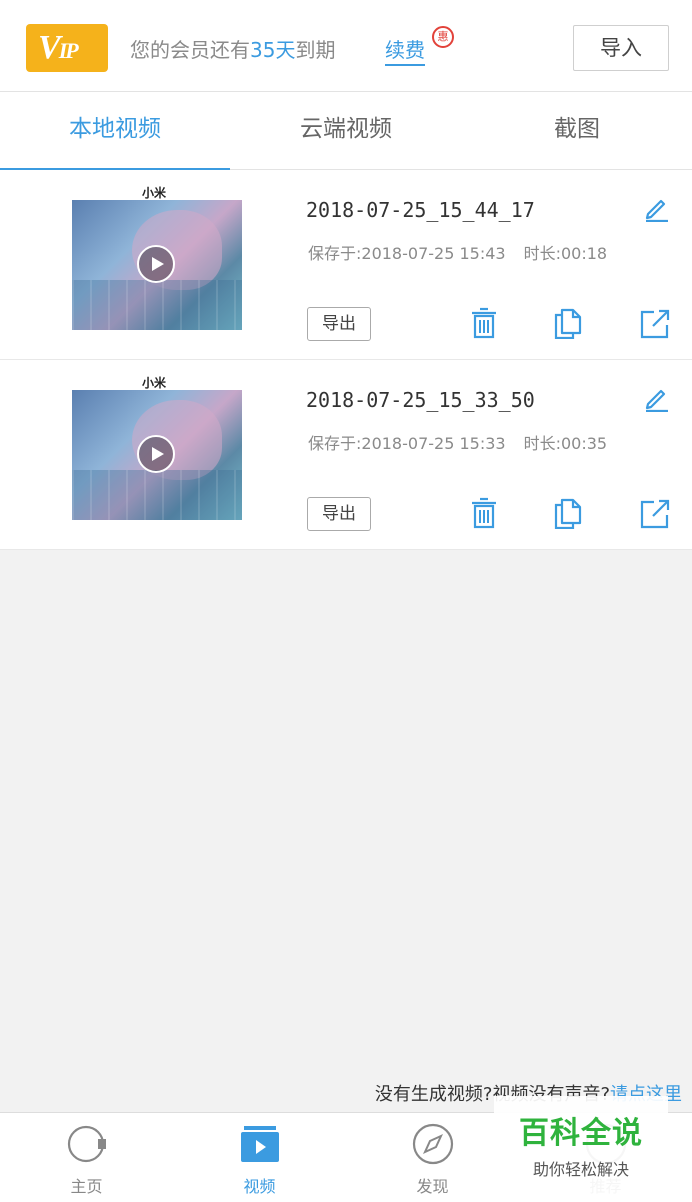 This screenshot has height=1202, width=692. I want to click on nav-label: 主页, so click(86, 1186).